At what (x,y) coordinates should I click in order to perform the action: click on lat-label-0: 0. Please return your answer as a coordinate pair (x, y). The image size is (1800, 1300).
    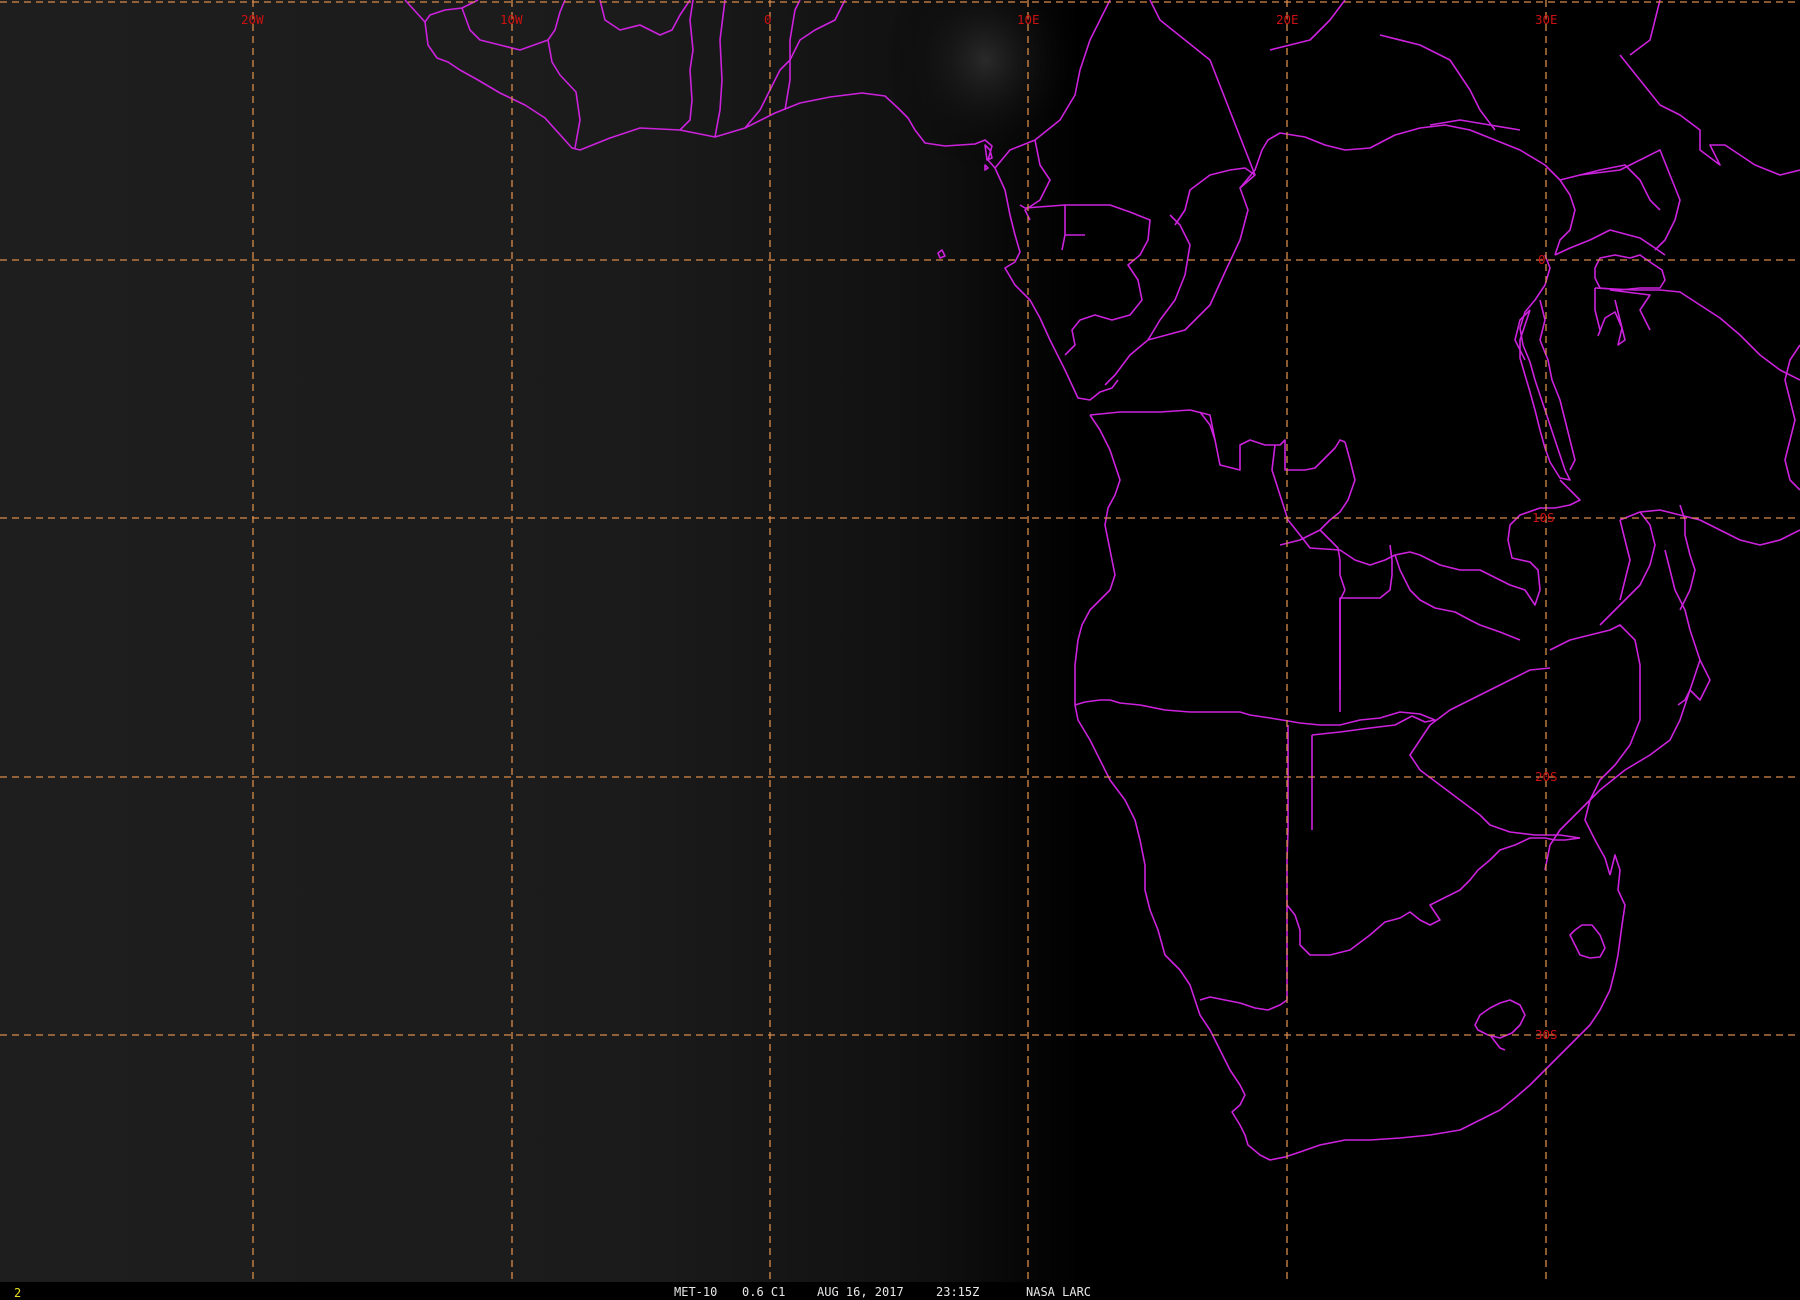
    Looking at the image, I should click on (1542, 259).